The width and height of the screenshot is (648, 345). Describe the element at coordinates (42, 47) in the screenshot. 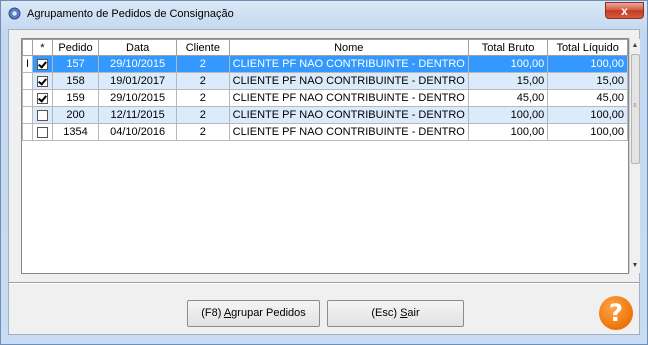

I see `column-header-check: *` at that location.